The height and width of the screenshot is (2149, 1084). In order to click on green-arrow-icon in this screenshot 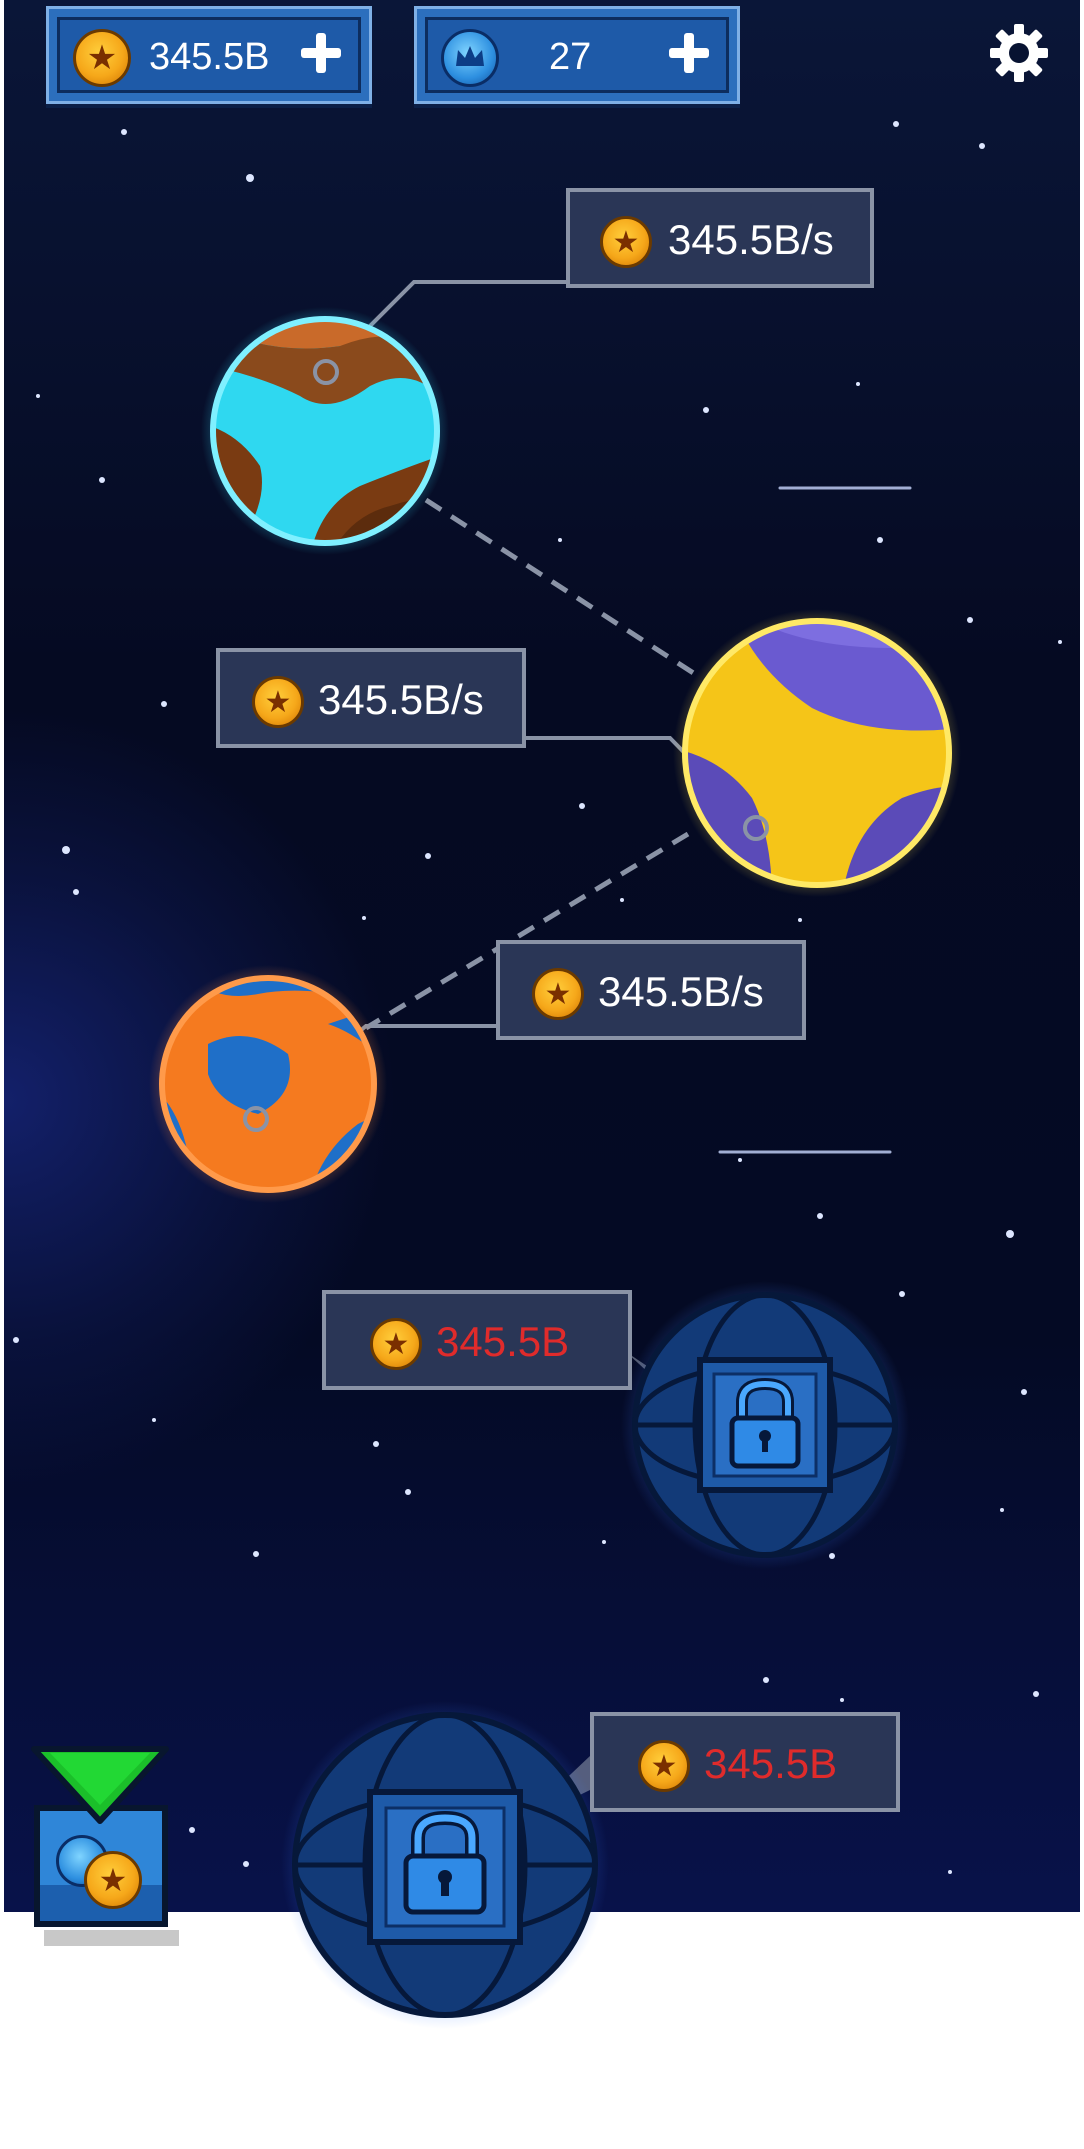, I will do `click(100, 1787)`.